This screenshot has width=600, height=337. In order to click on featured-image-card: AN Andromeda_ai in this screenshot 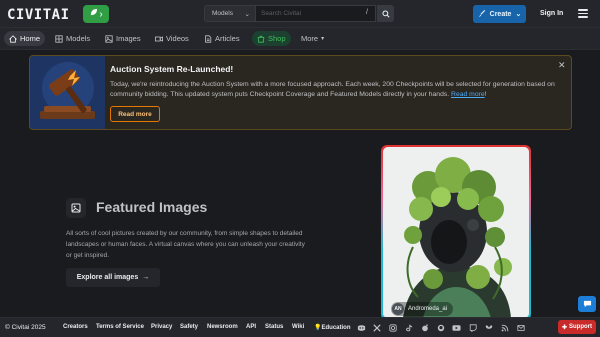, I will do `click(456, 232)`.